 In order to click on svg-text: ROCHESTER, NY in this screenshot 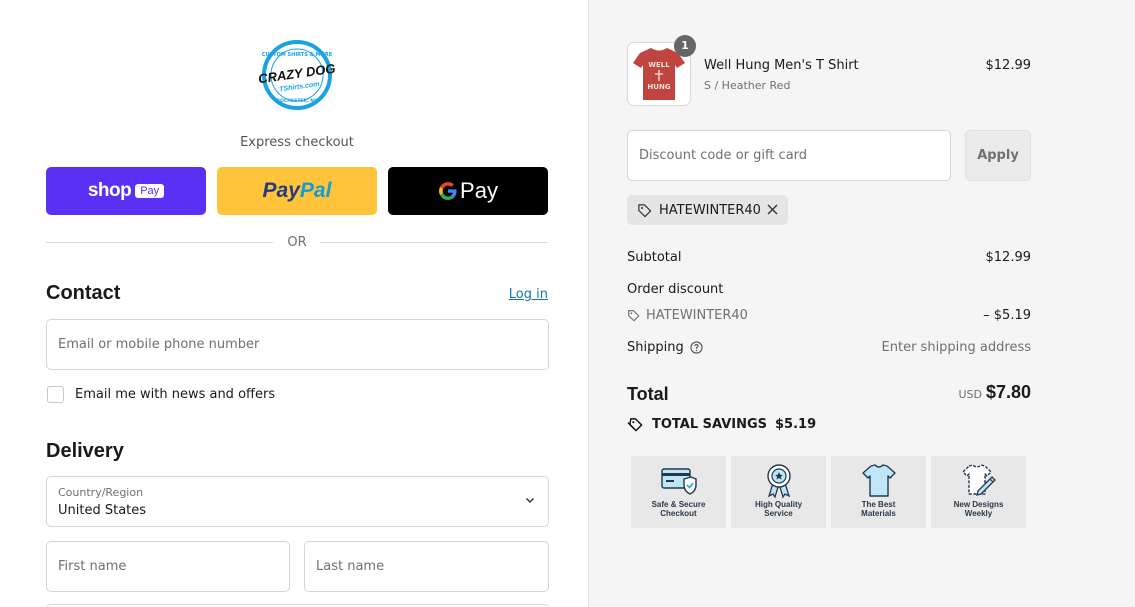, I will do `click(297, 101)`.